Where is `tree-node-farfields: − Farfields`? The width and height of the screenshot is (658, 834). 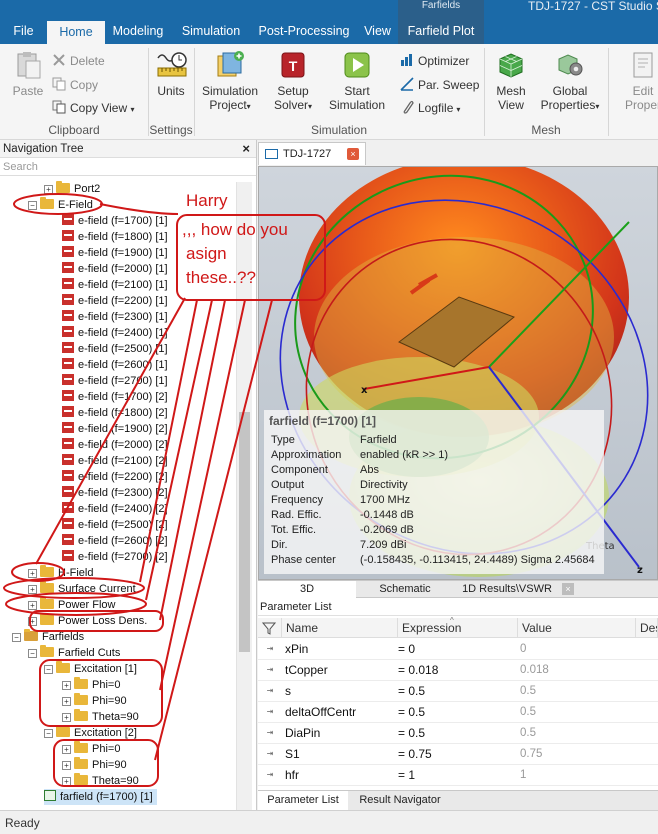
tree-node-farfields: − Farfields is located at coordinates (48, 637).